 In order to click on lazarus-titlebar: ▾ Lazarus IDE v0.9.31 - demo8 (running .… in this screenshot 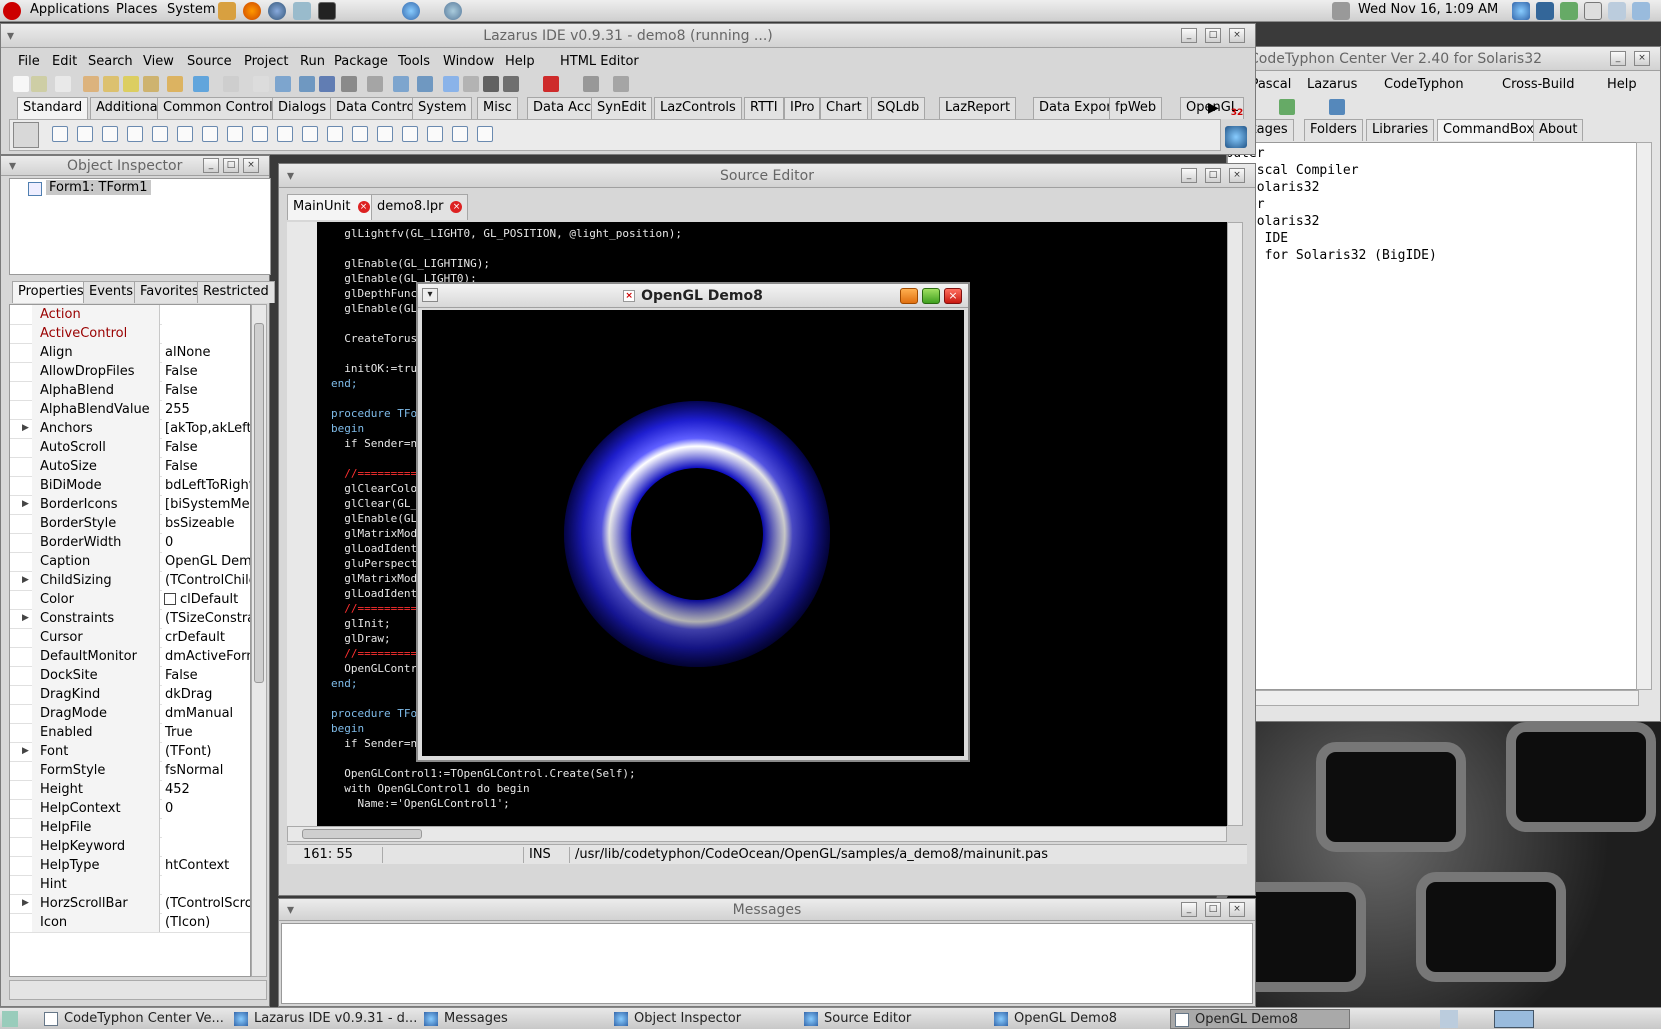, I will do `click(628, 36)`.